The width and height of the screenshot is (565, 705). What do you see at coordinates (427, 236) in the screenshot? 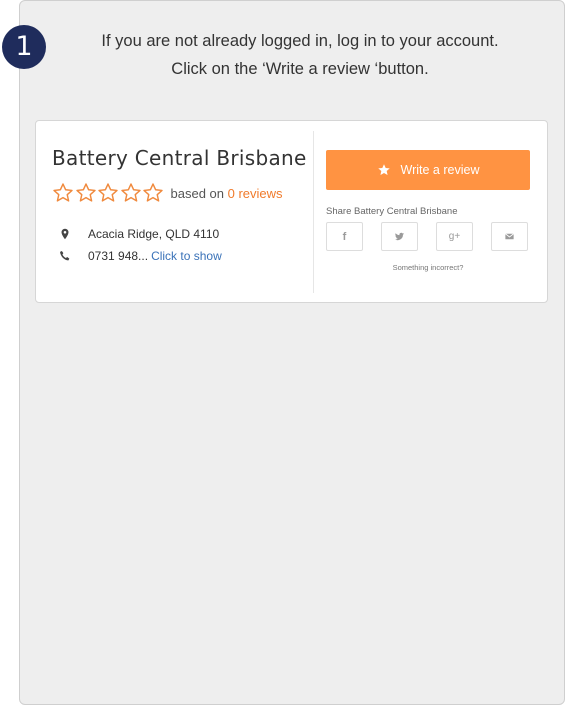
I see `share-buttons: f g+` at bounding box center [427, 236].